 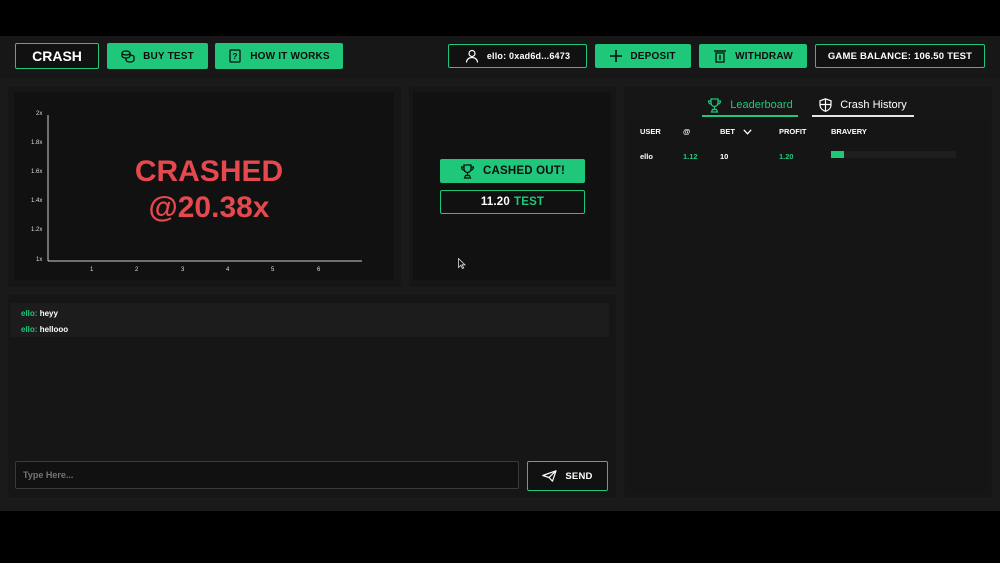 I want to click on plus-icon, so click(x=616, y=56).